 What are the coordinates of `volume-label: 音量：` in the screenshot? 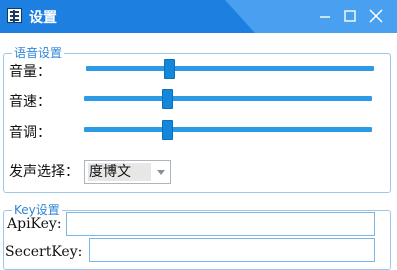 It's located at (30, 72).